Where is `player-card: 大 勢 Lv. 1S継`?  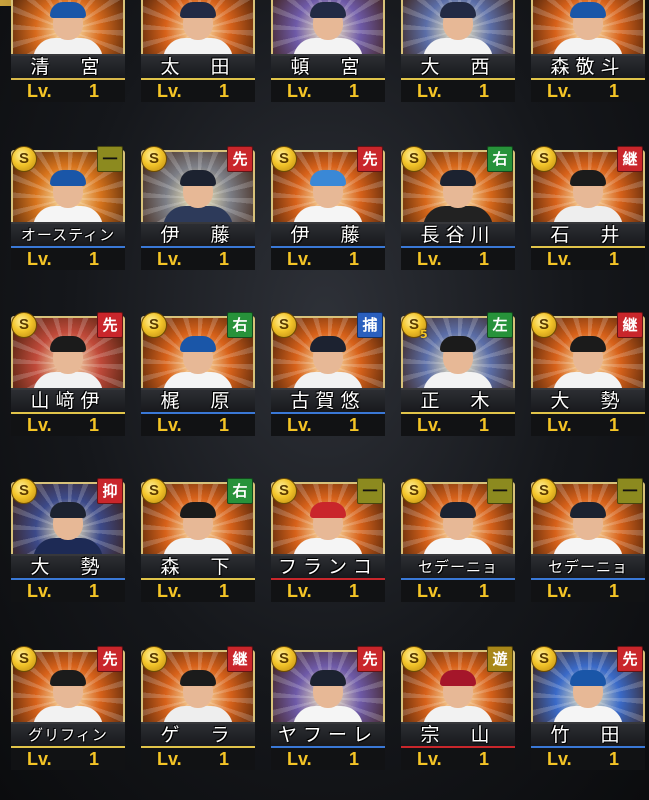 player-card: 大 勢 Lv. 1S継 is located at coordinates (586, 374).